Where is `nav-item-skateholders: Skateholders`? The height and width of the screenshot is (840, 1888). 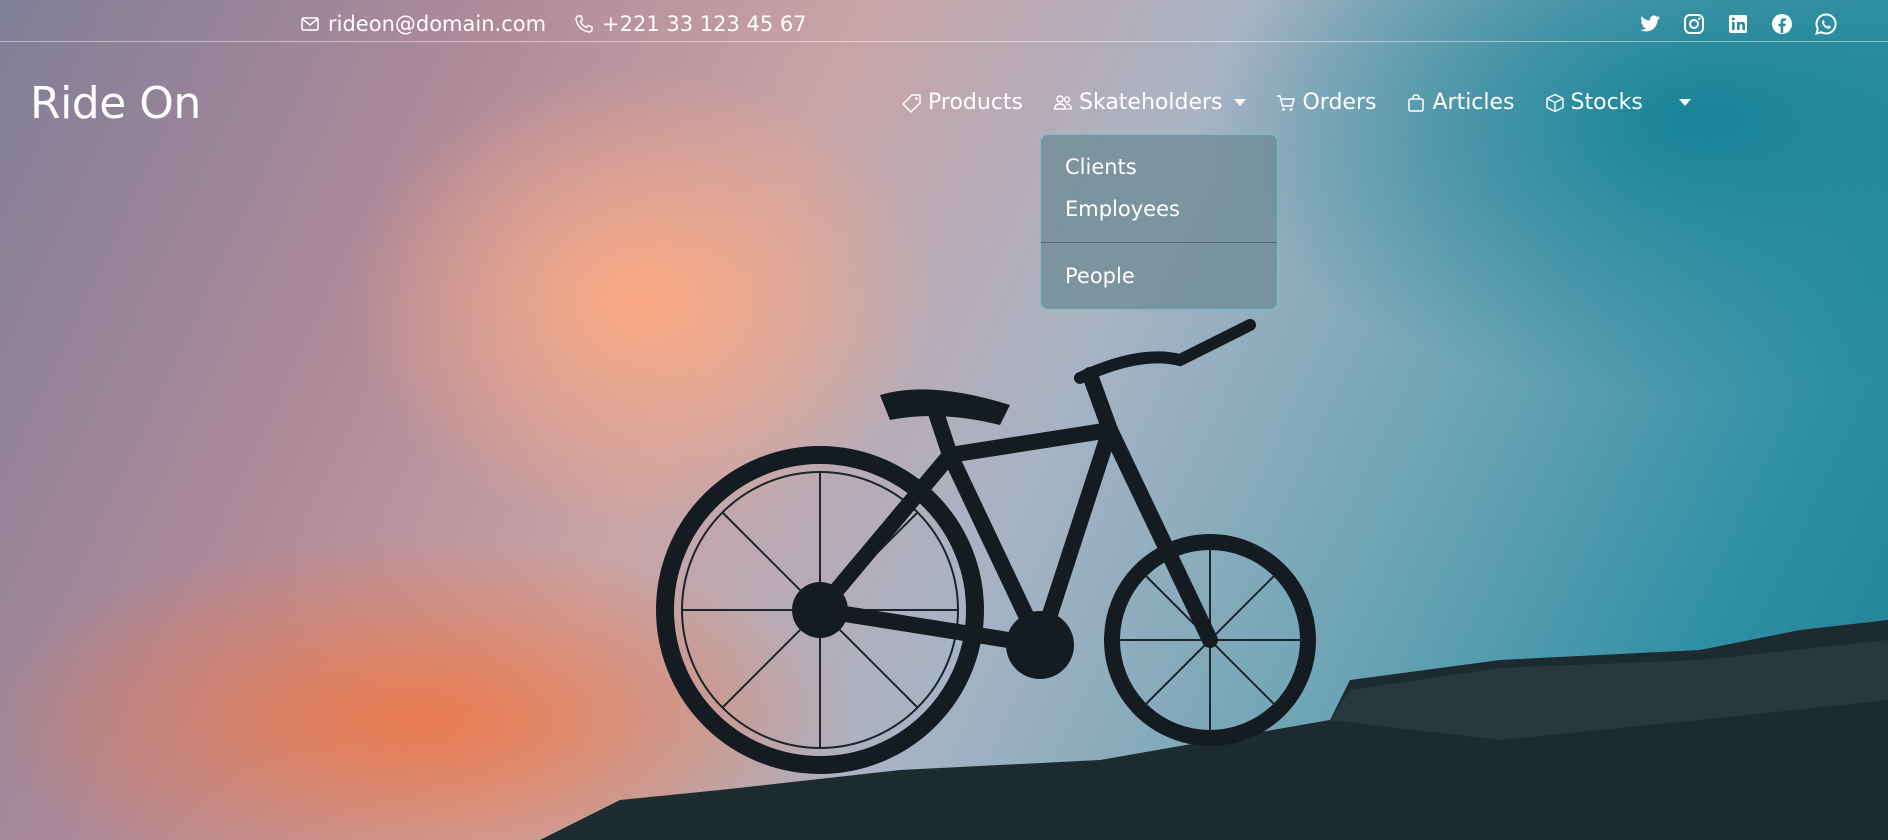
nav-item-skateholders: Skateholders is located at coordinates (1150, 102).